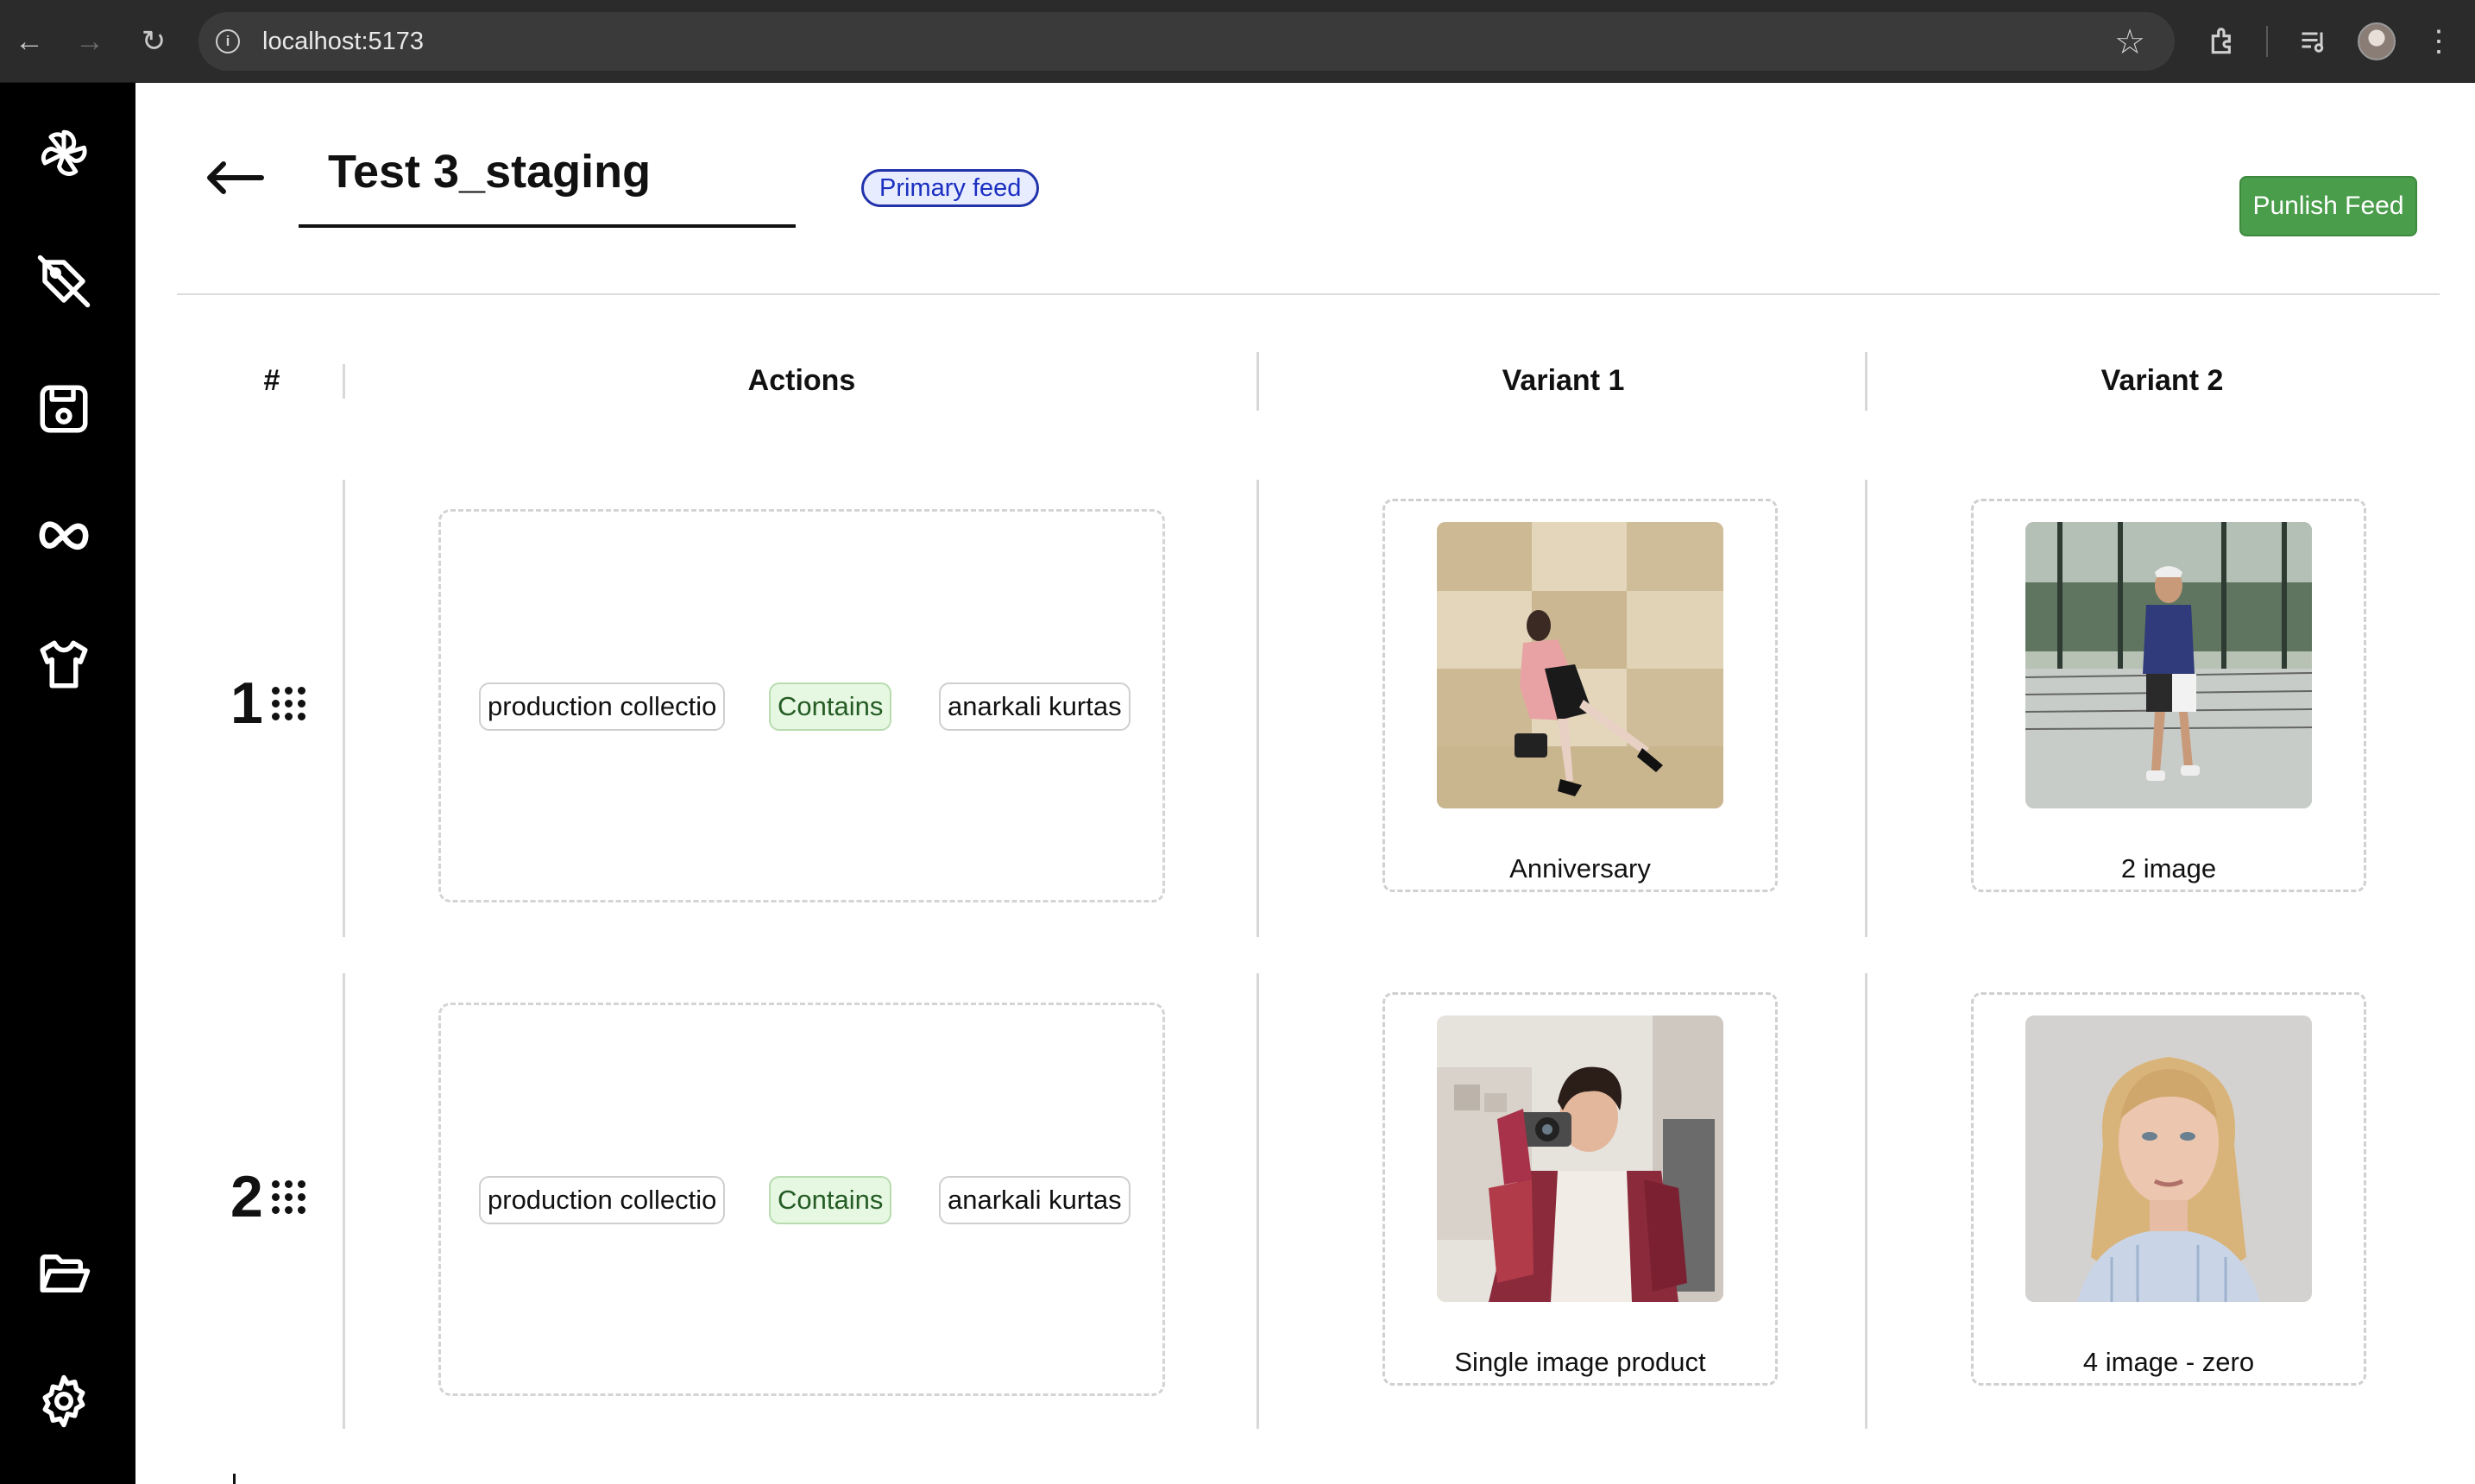 The image size is (2475, 1484). What do you see at coordinates (90, 41) in the screenshot?
I see `browser-forward-icon: →` at bounding box center [90, 41].